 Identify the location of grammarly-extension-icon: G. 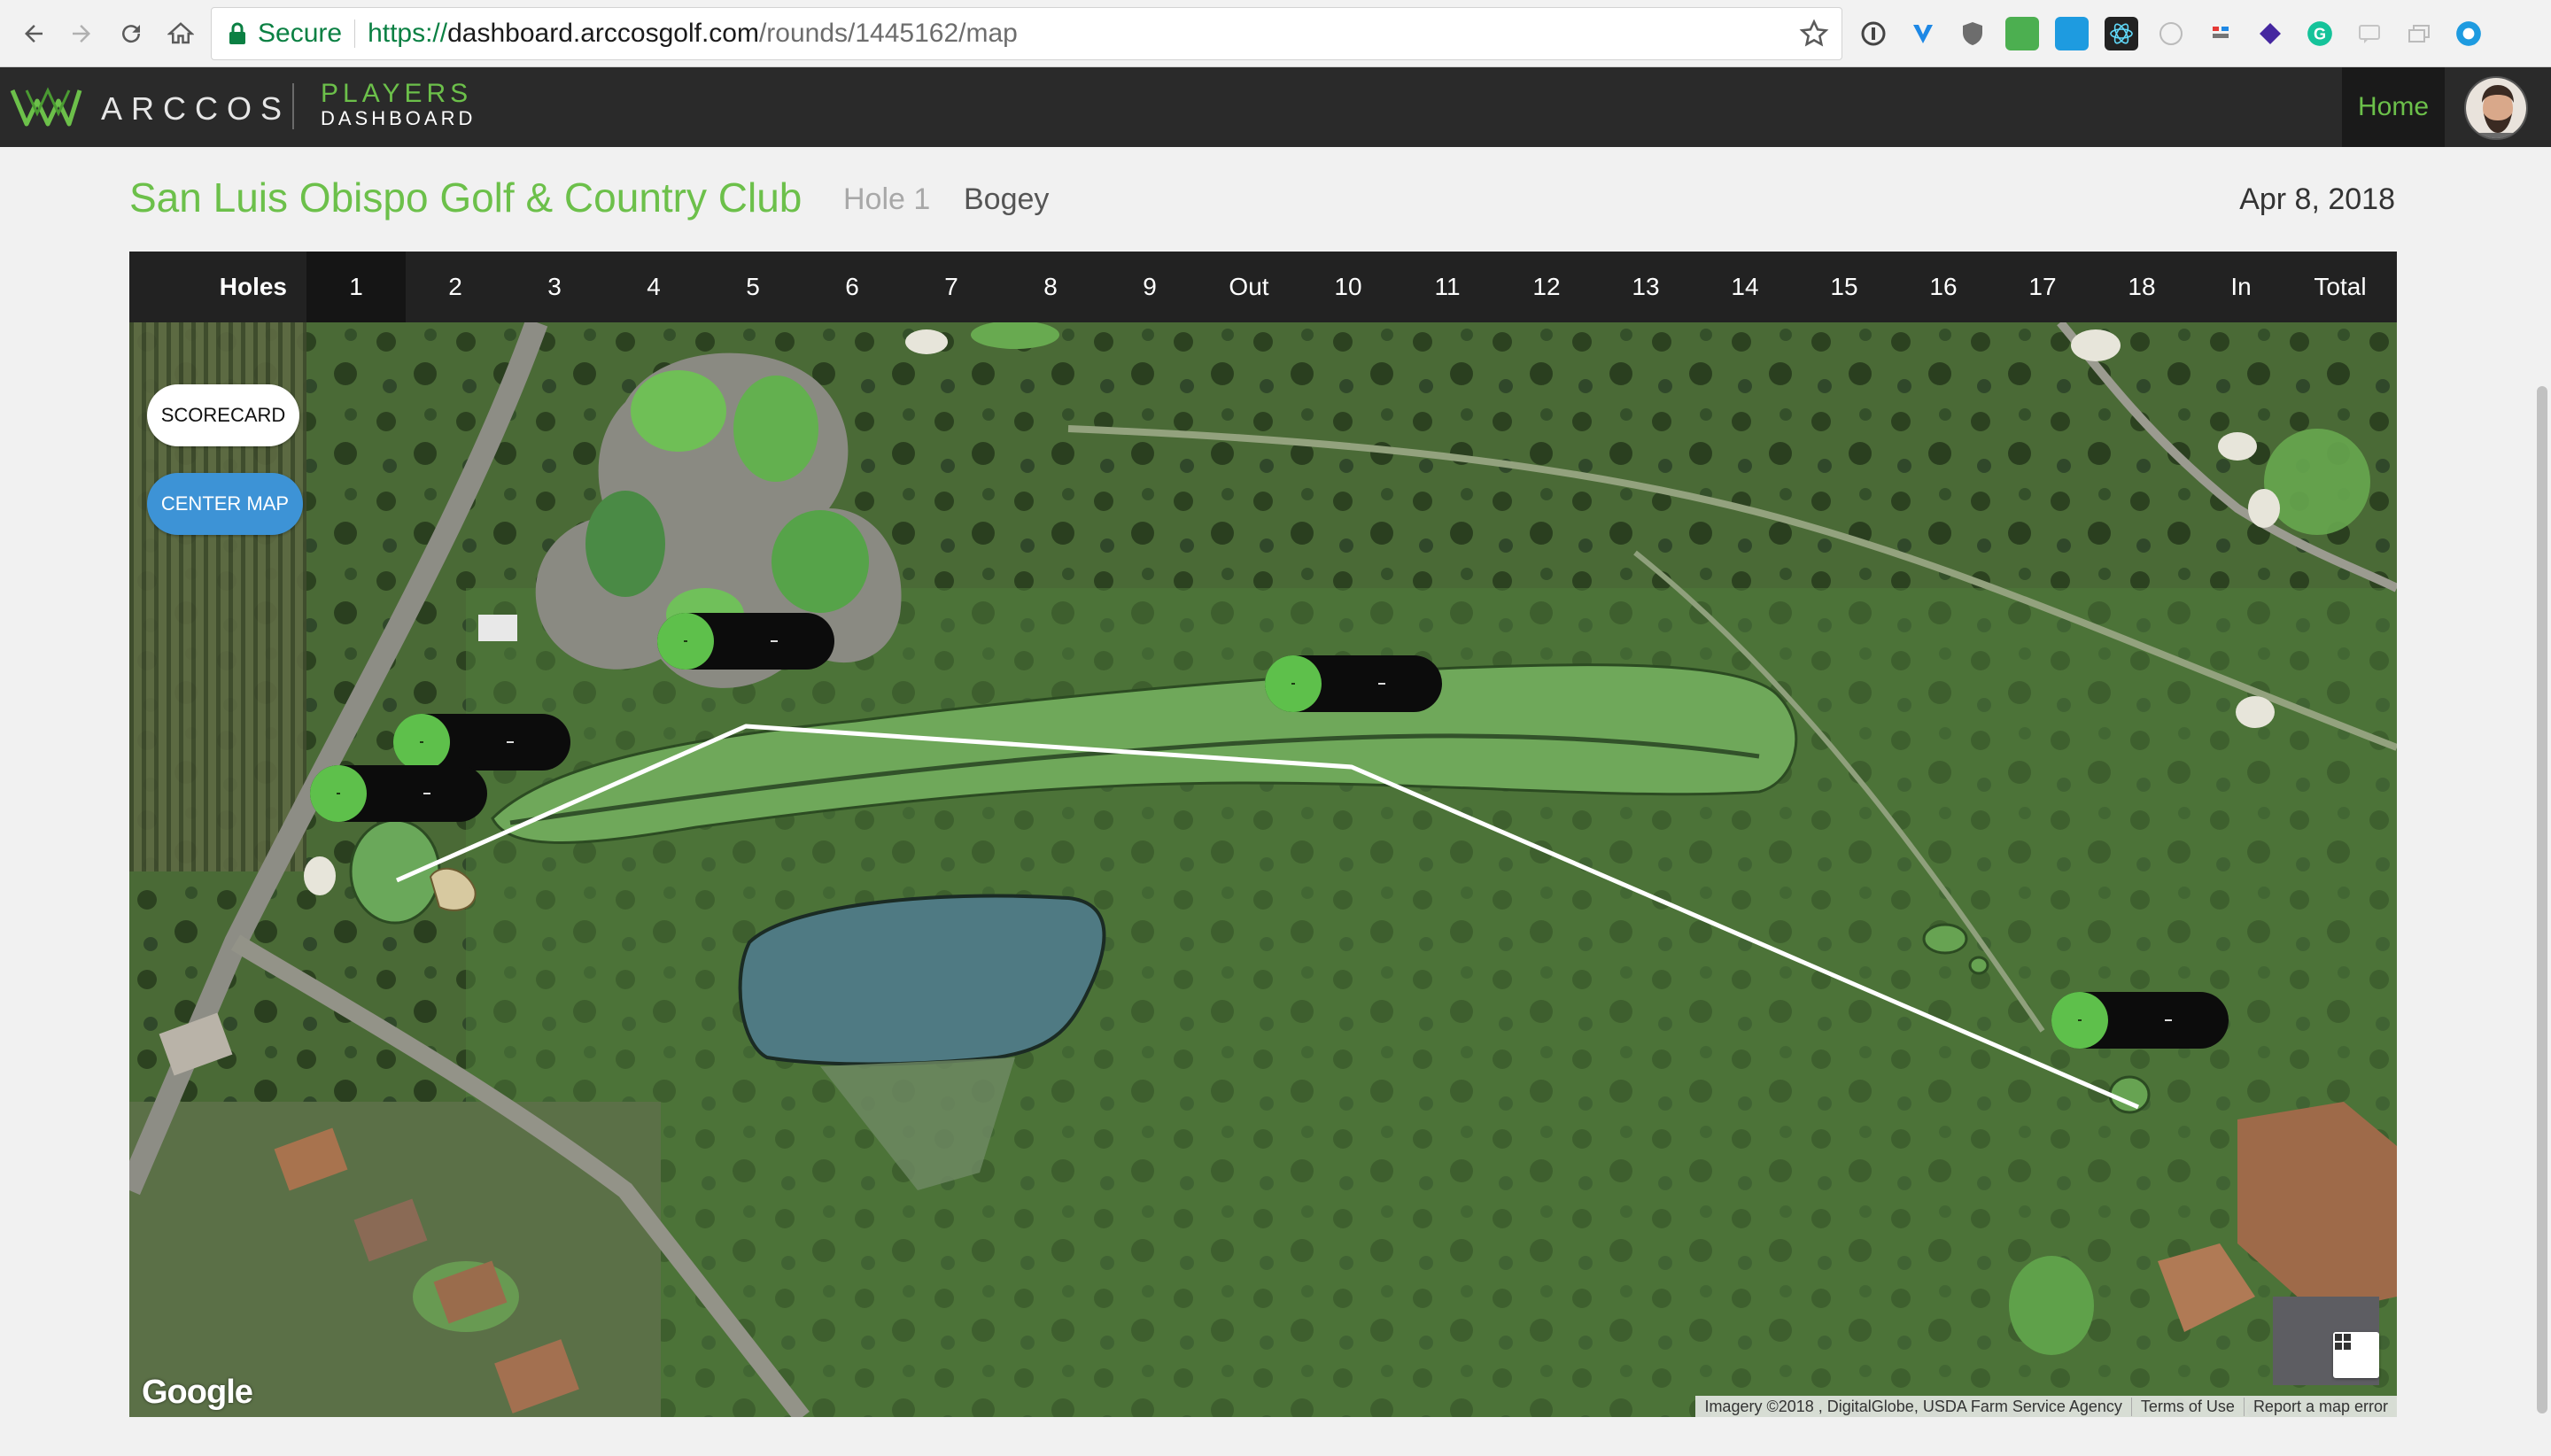
(2320, 33).